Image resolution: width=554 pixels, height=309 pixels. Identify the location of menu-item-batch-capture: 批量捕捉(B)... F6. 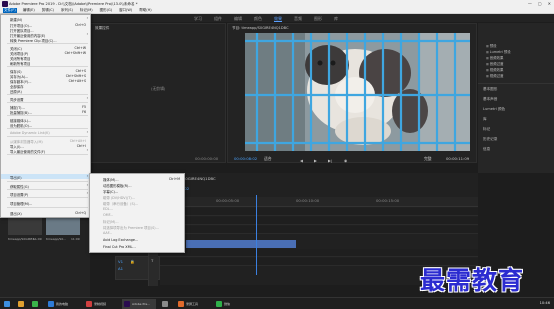
(45, 112).